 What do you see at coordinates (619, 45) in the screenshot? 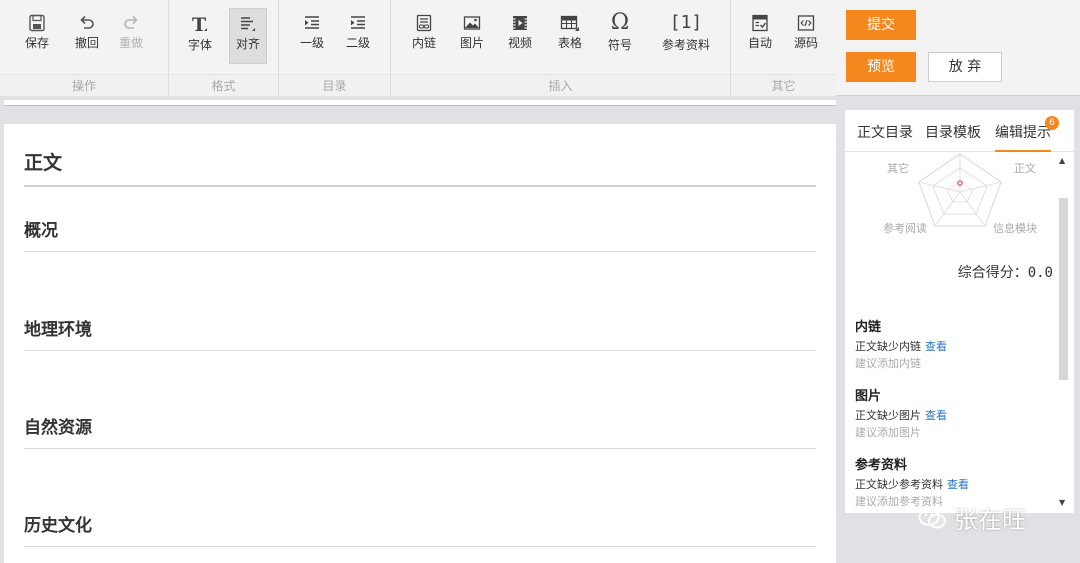
I see `symbol-label: 符号` at bounding box center [619, 45].